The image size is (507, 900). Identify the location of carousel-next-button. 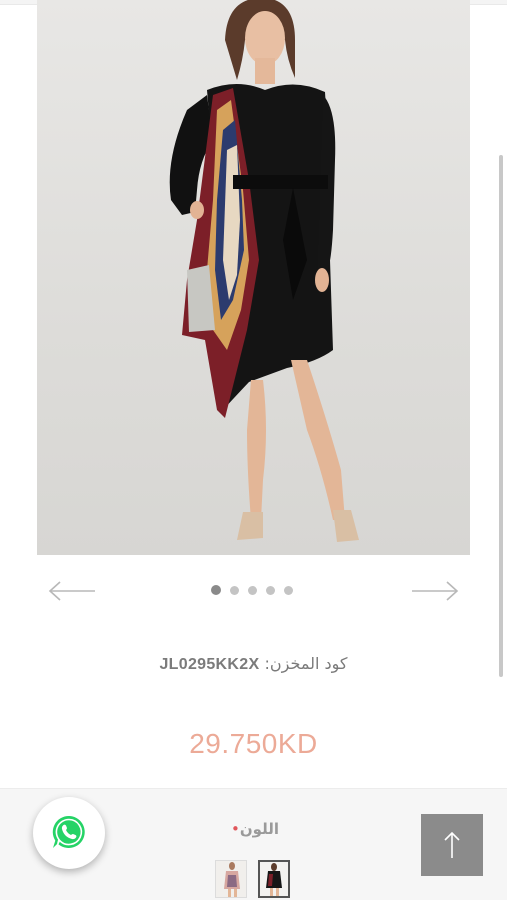
(435, 591).